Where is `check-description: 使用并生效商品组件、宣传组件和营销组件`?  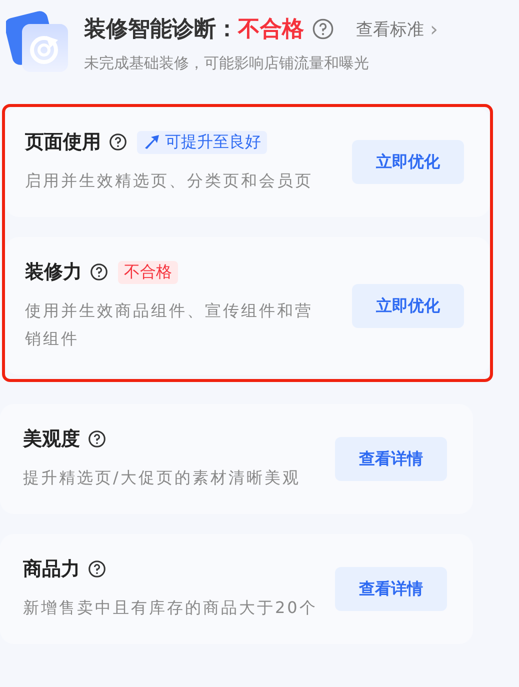
check-description: 使用并生效商品组件、宣传组件和营销组件 is located at coordinates (169, 325).